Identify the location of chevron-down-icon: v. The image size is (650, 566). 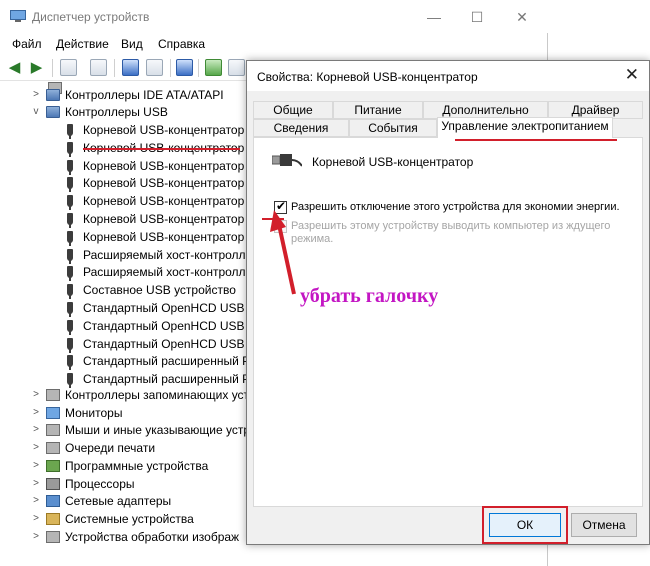
(36, 112).